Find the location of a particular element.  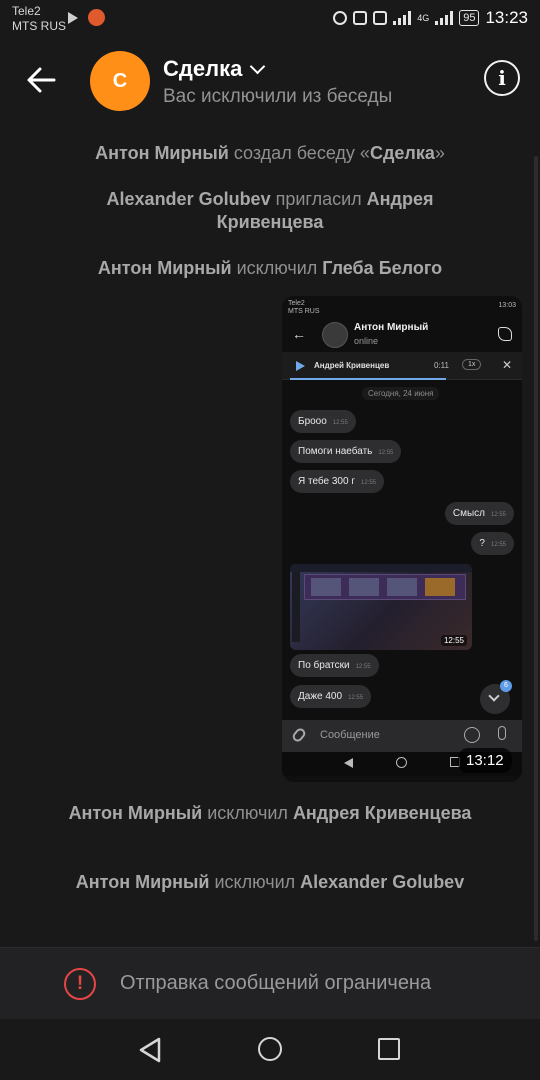

messaging-restricted-bar: ! Отправка сообщений ограничена is located at coordinates (270, 983).